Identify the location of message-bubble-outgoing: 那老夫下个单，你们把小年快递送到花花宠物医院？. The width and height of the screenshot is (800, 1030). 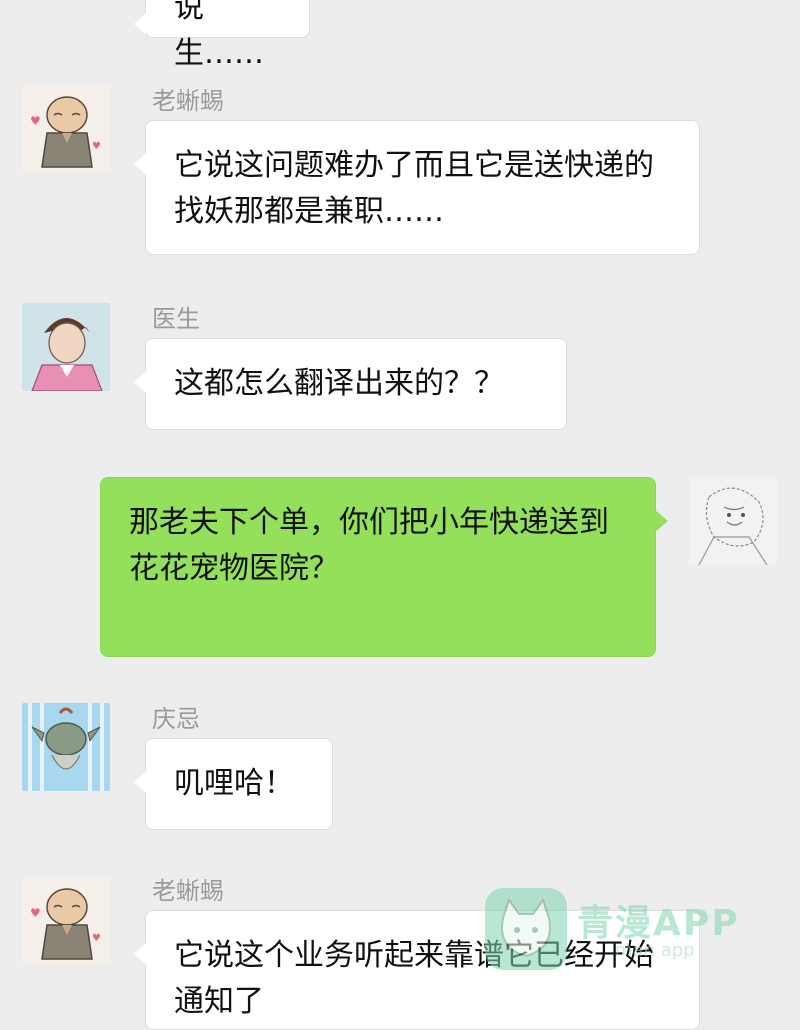
(384, 567).